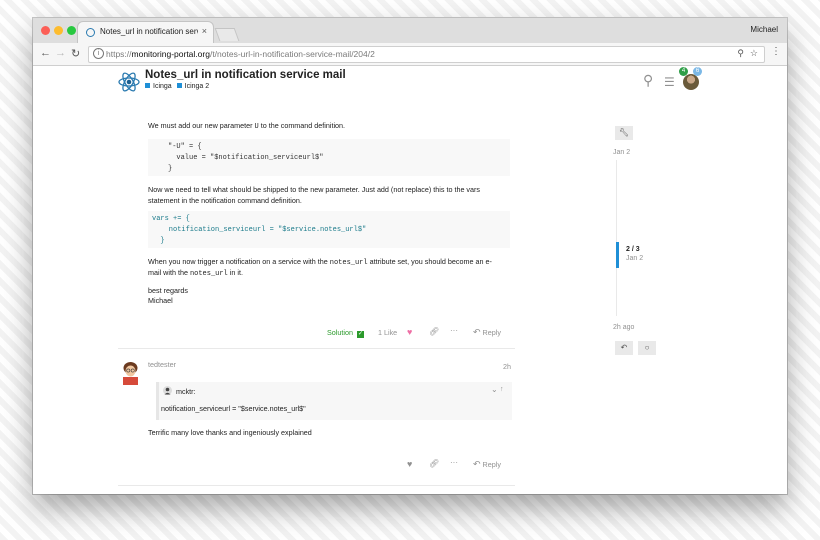  Describe the element at coordinates (60, 53) in the screenshot. I see `forward-icon: →` at that location.